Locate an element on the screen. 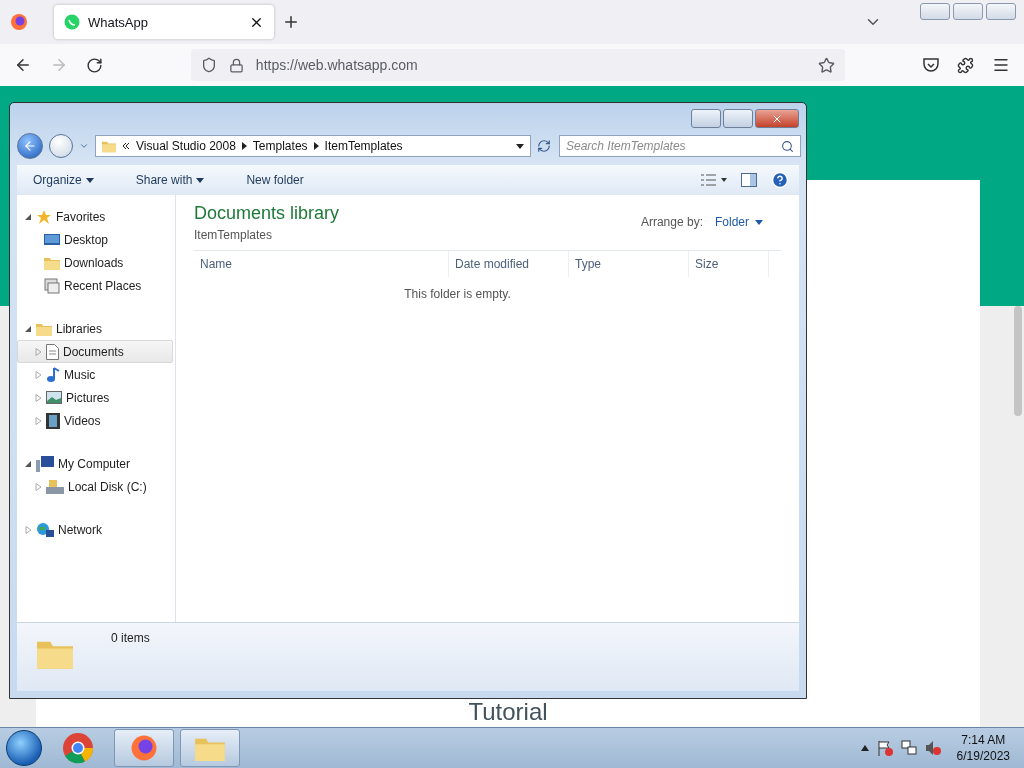  film-icon is located at coordinates (53, 420).